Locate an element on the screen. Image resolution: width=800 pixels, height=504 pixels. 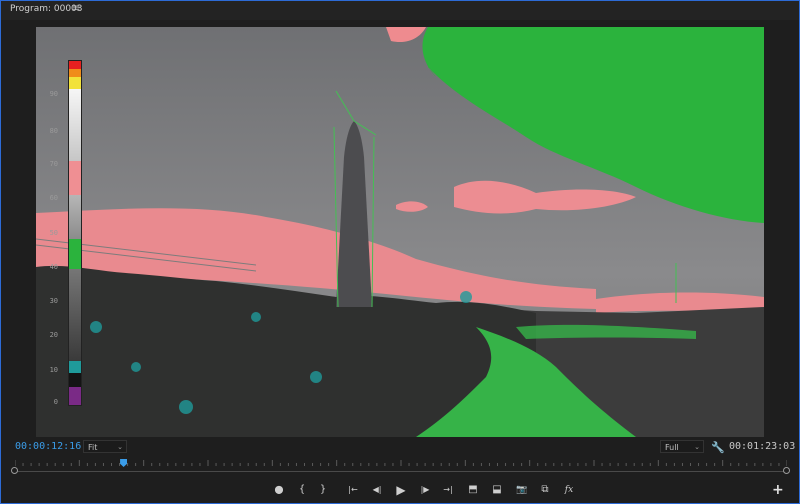
step-forward-button: |▶ is located at coordinates (425, 490).